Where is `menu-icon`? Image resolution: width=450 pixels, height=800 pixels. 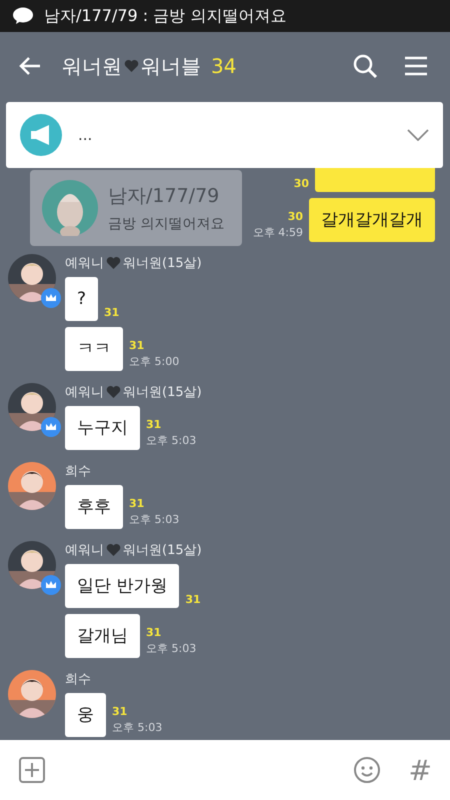
menu-icon is located at coordinates (416, 66).